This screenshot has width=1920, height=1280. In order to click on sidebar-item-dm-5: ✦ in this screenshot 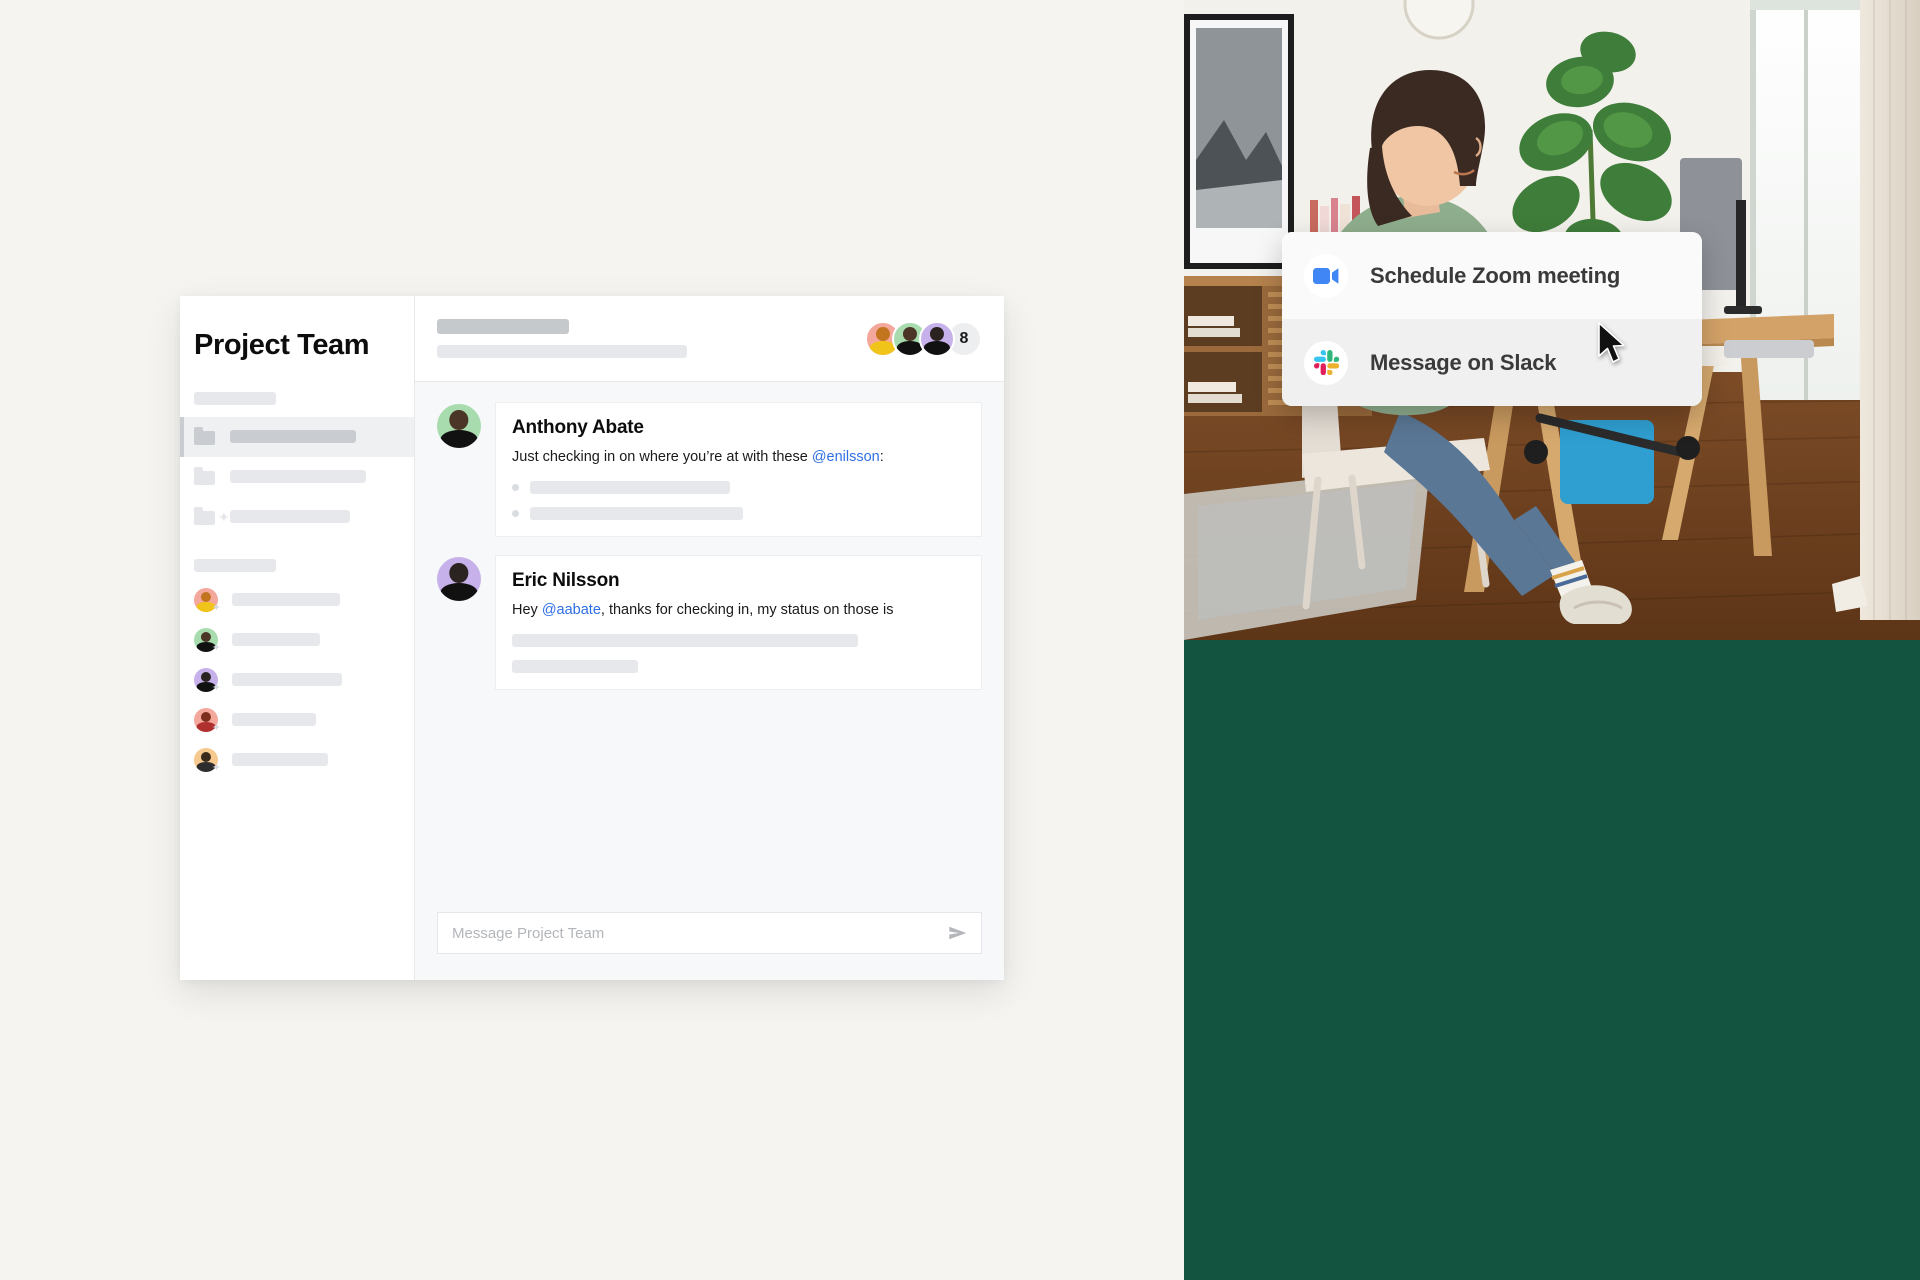, I will do `click(297, 760)`.